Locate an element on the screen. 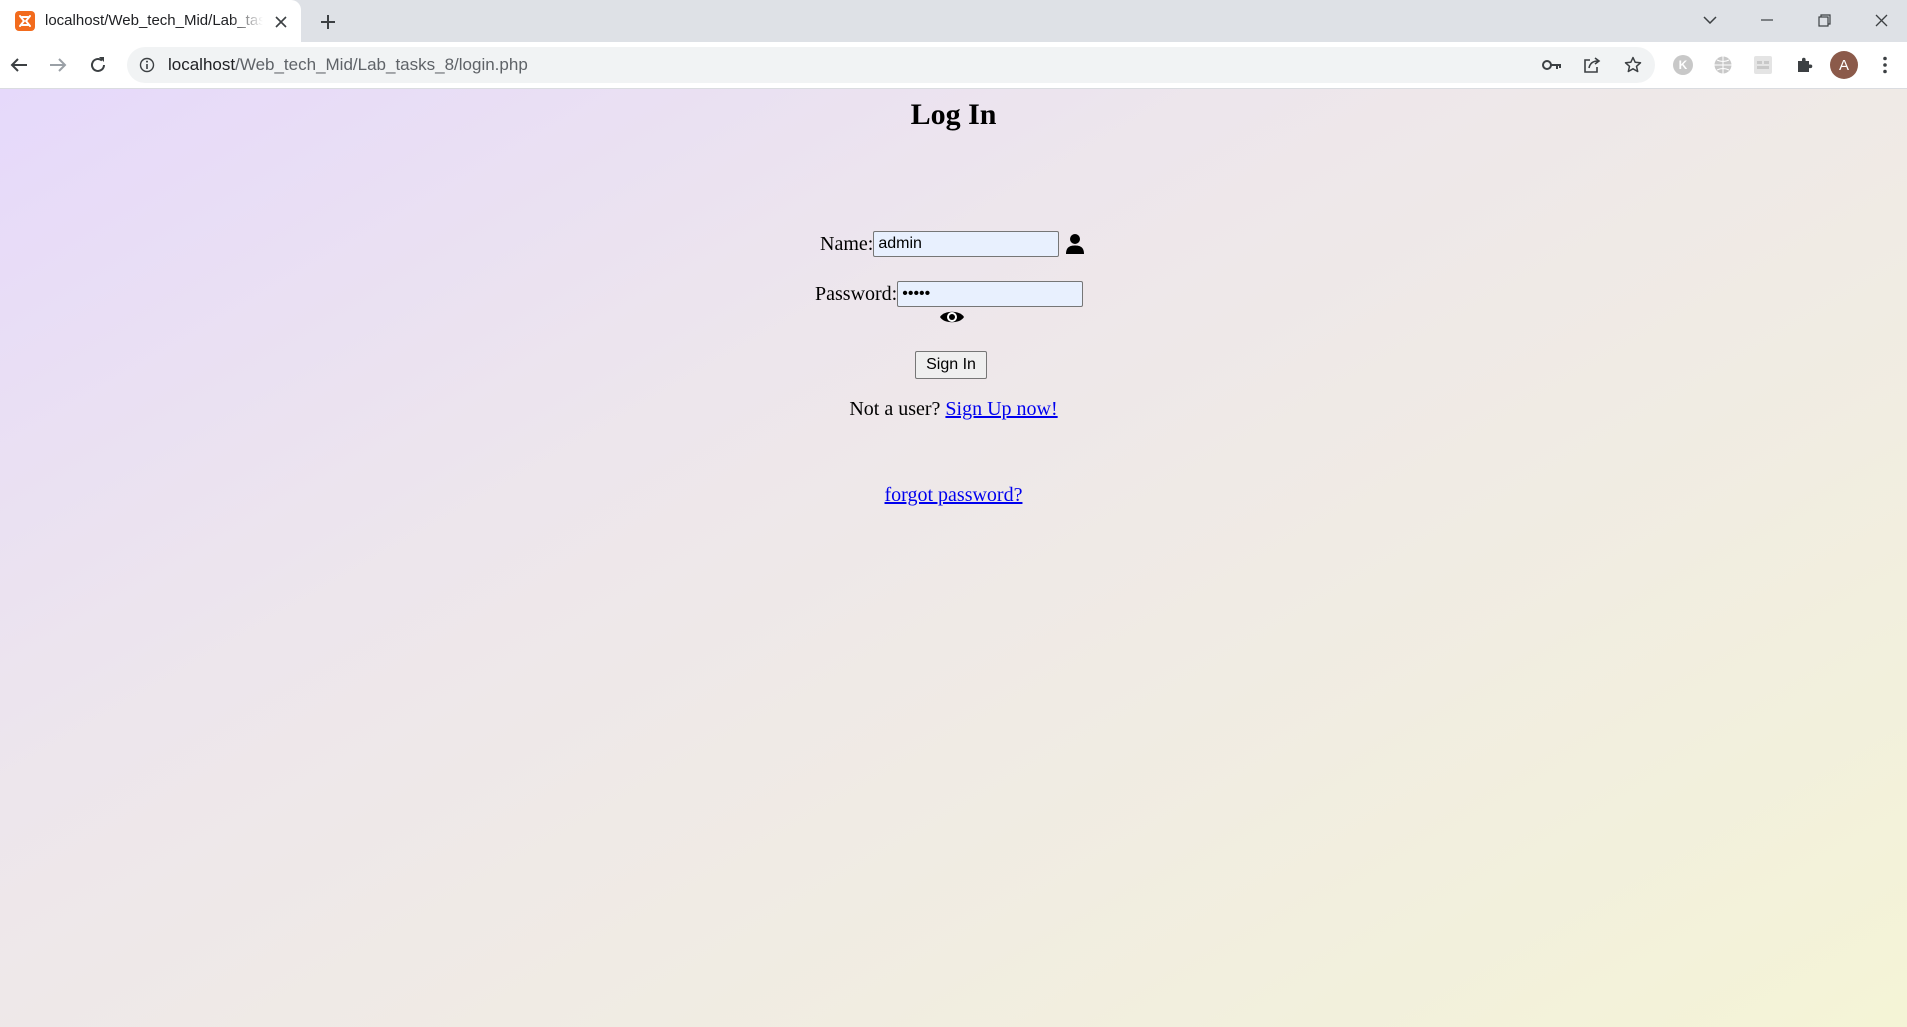  minimize-icon is located at coordinates (1767, 20).